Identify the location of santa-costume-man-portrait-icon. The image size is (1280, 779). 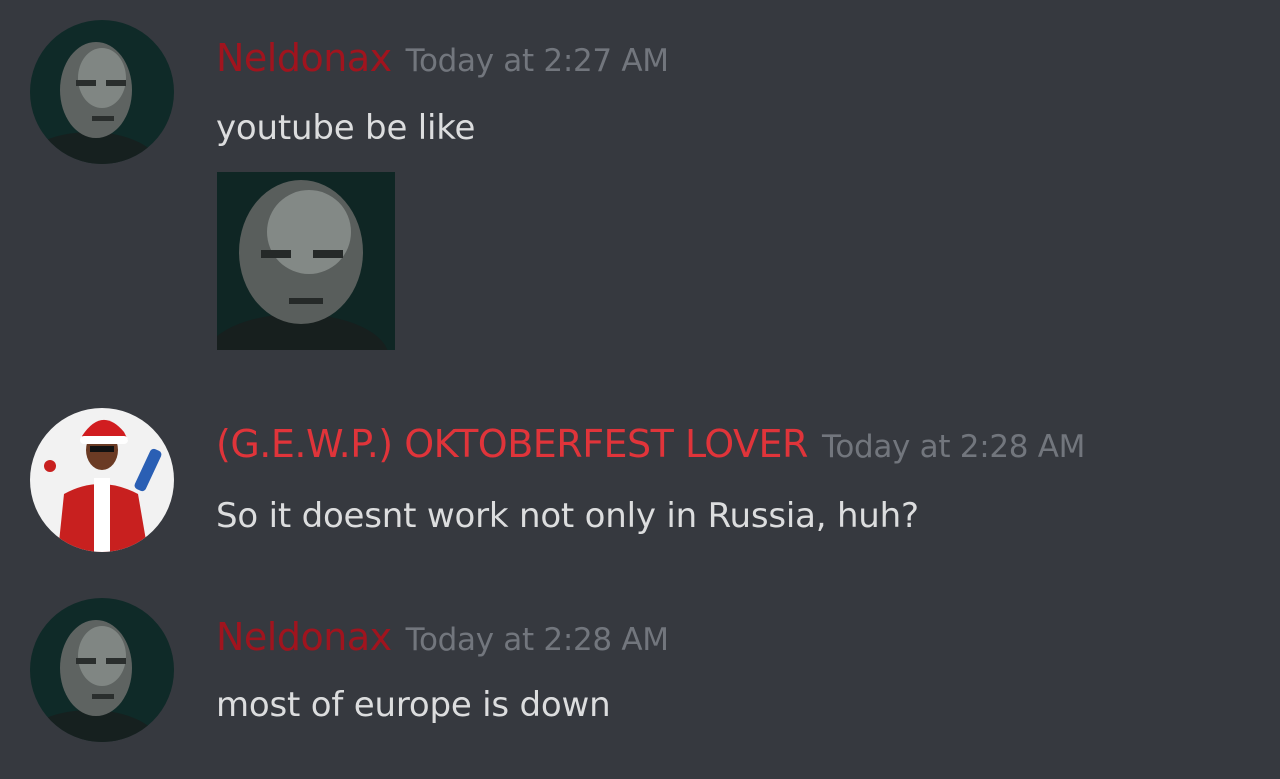
(102, 480).